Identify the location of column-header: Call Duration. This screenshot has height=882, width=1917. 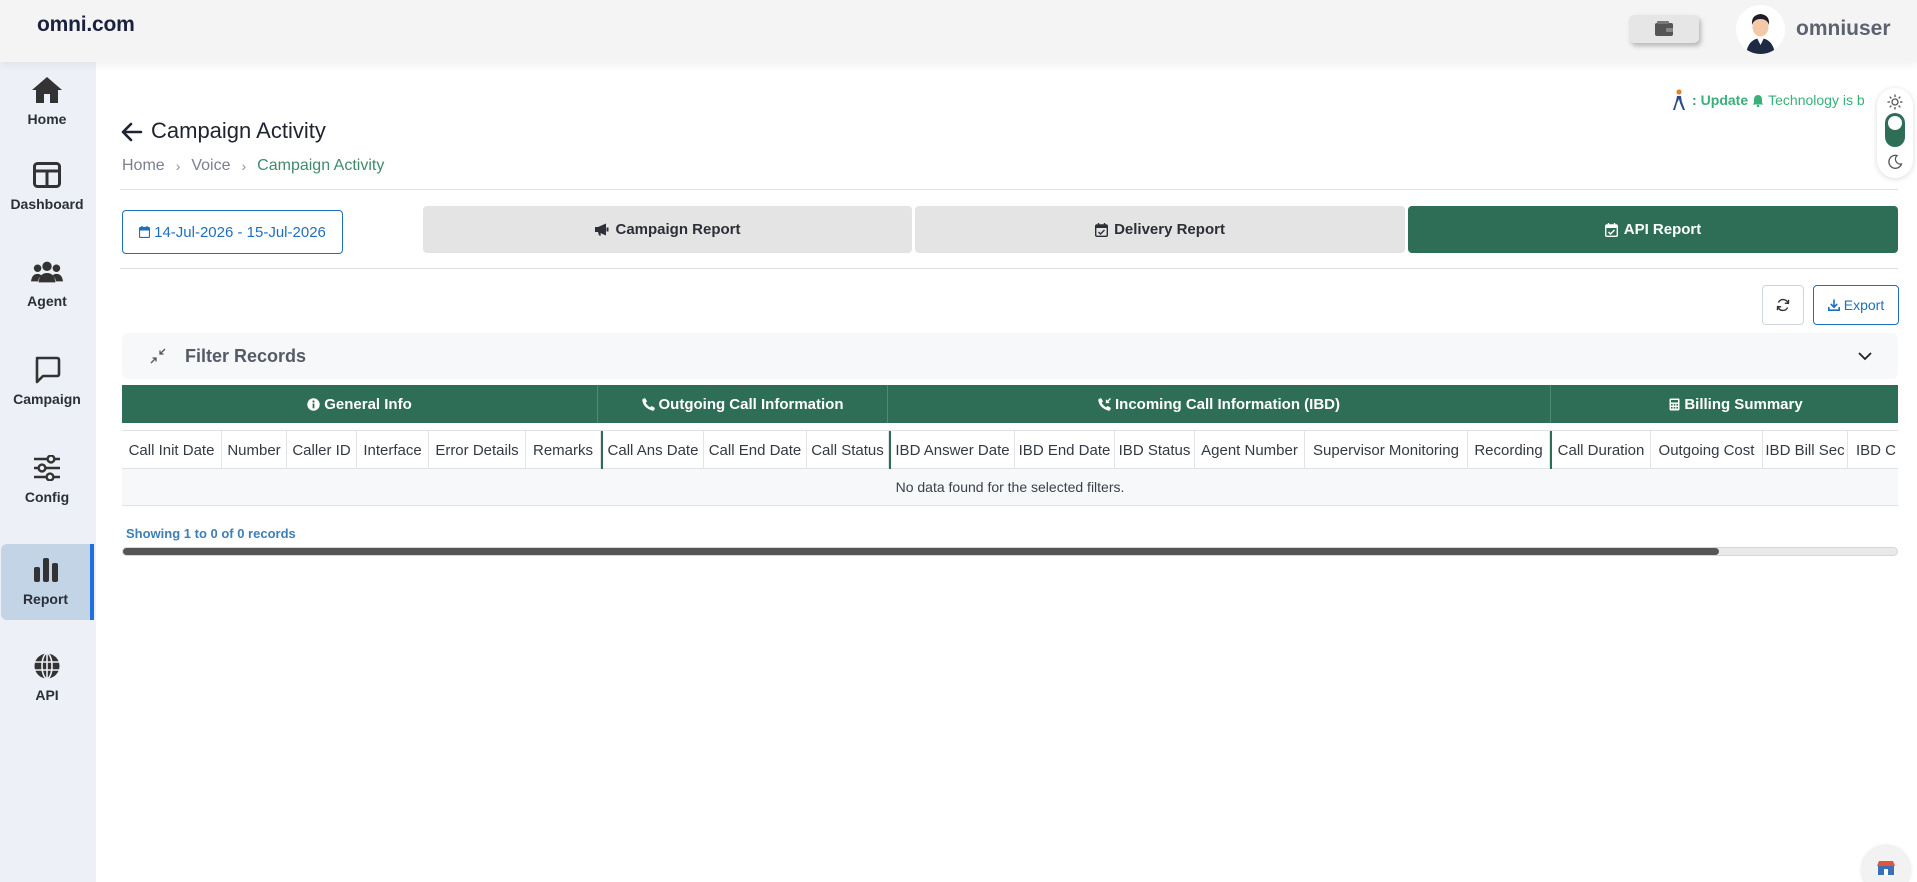
(1600, 450).